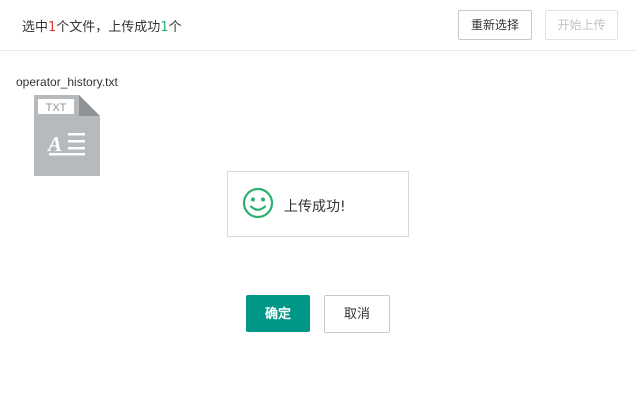 This screenshot has height=395, width=637. I want to click on svg-text: A, so click(54, 144).